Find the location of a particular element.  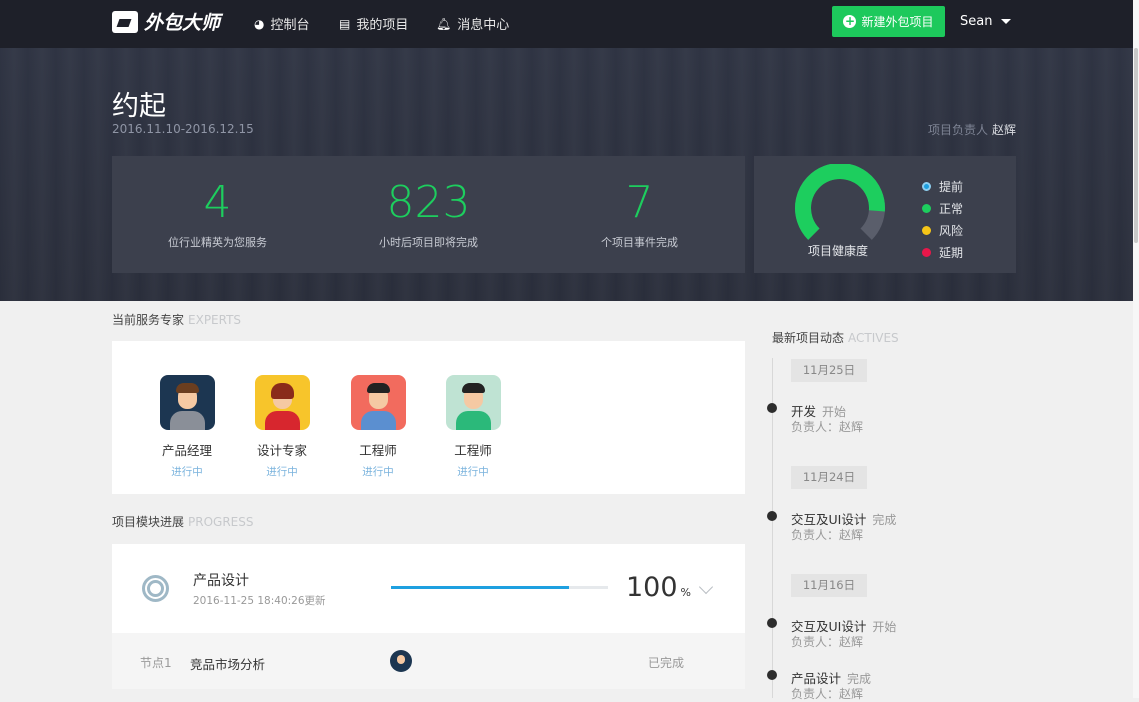

legend-item-early: 提前 is located at coordinates (942, 186).